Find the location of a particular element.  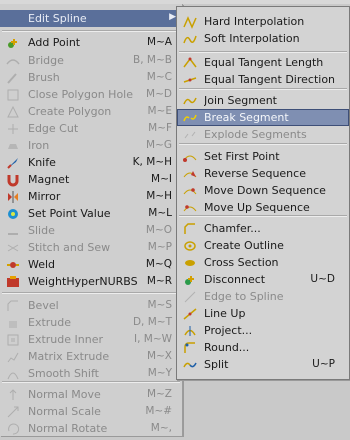

reverse-sequence-icon is located at coordinates (190, 174).